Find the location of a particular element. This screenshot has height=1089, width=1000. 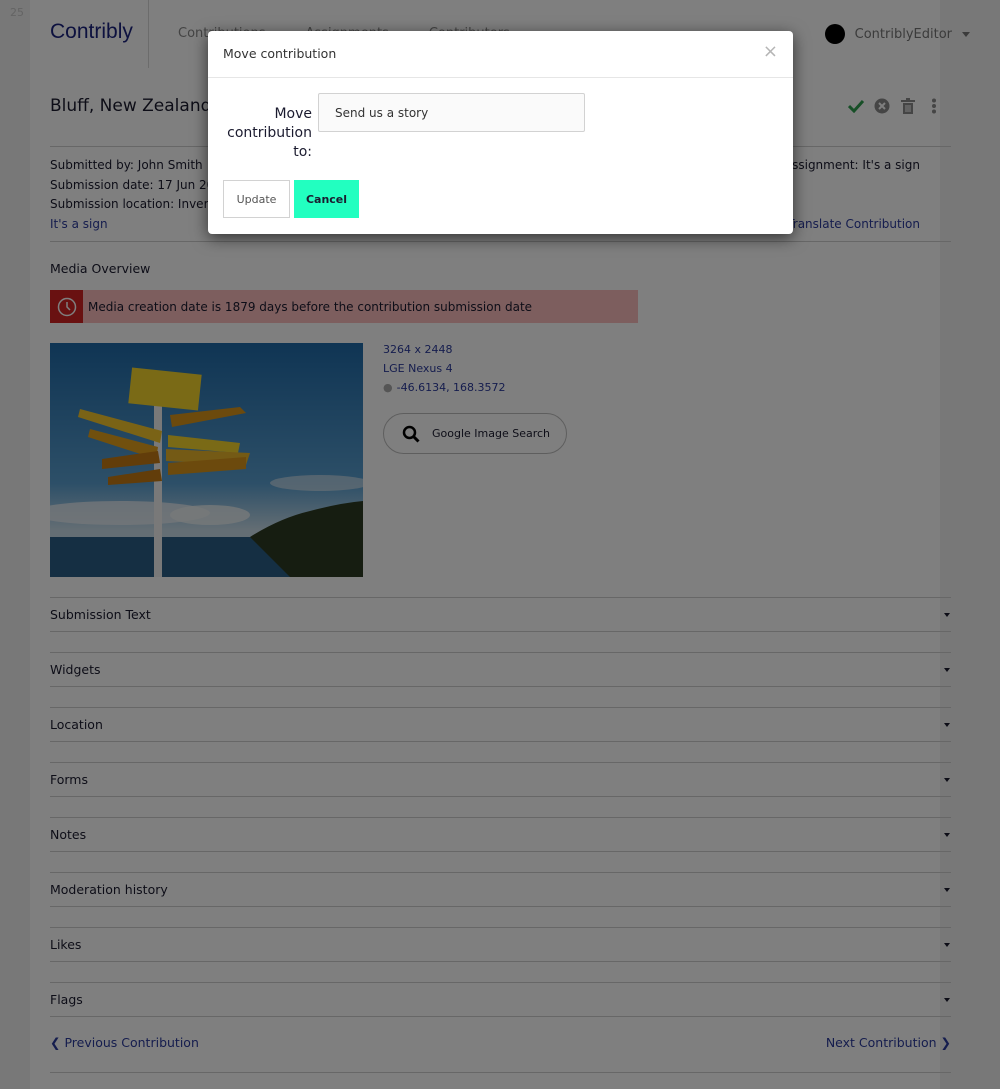

update-button: Update is located at coordinates (256, 199).